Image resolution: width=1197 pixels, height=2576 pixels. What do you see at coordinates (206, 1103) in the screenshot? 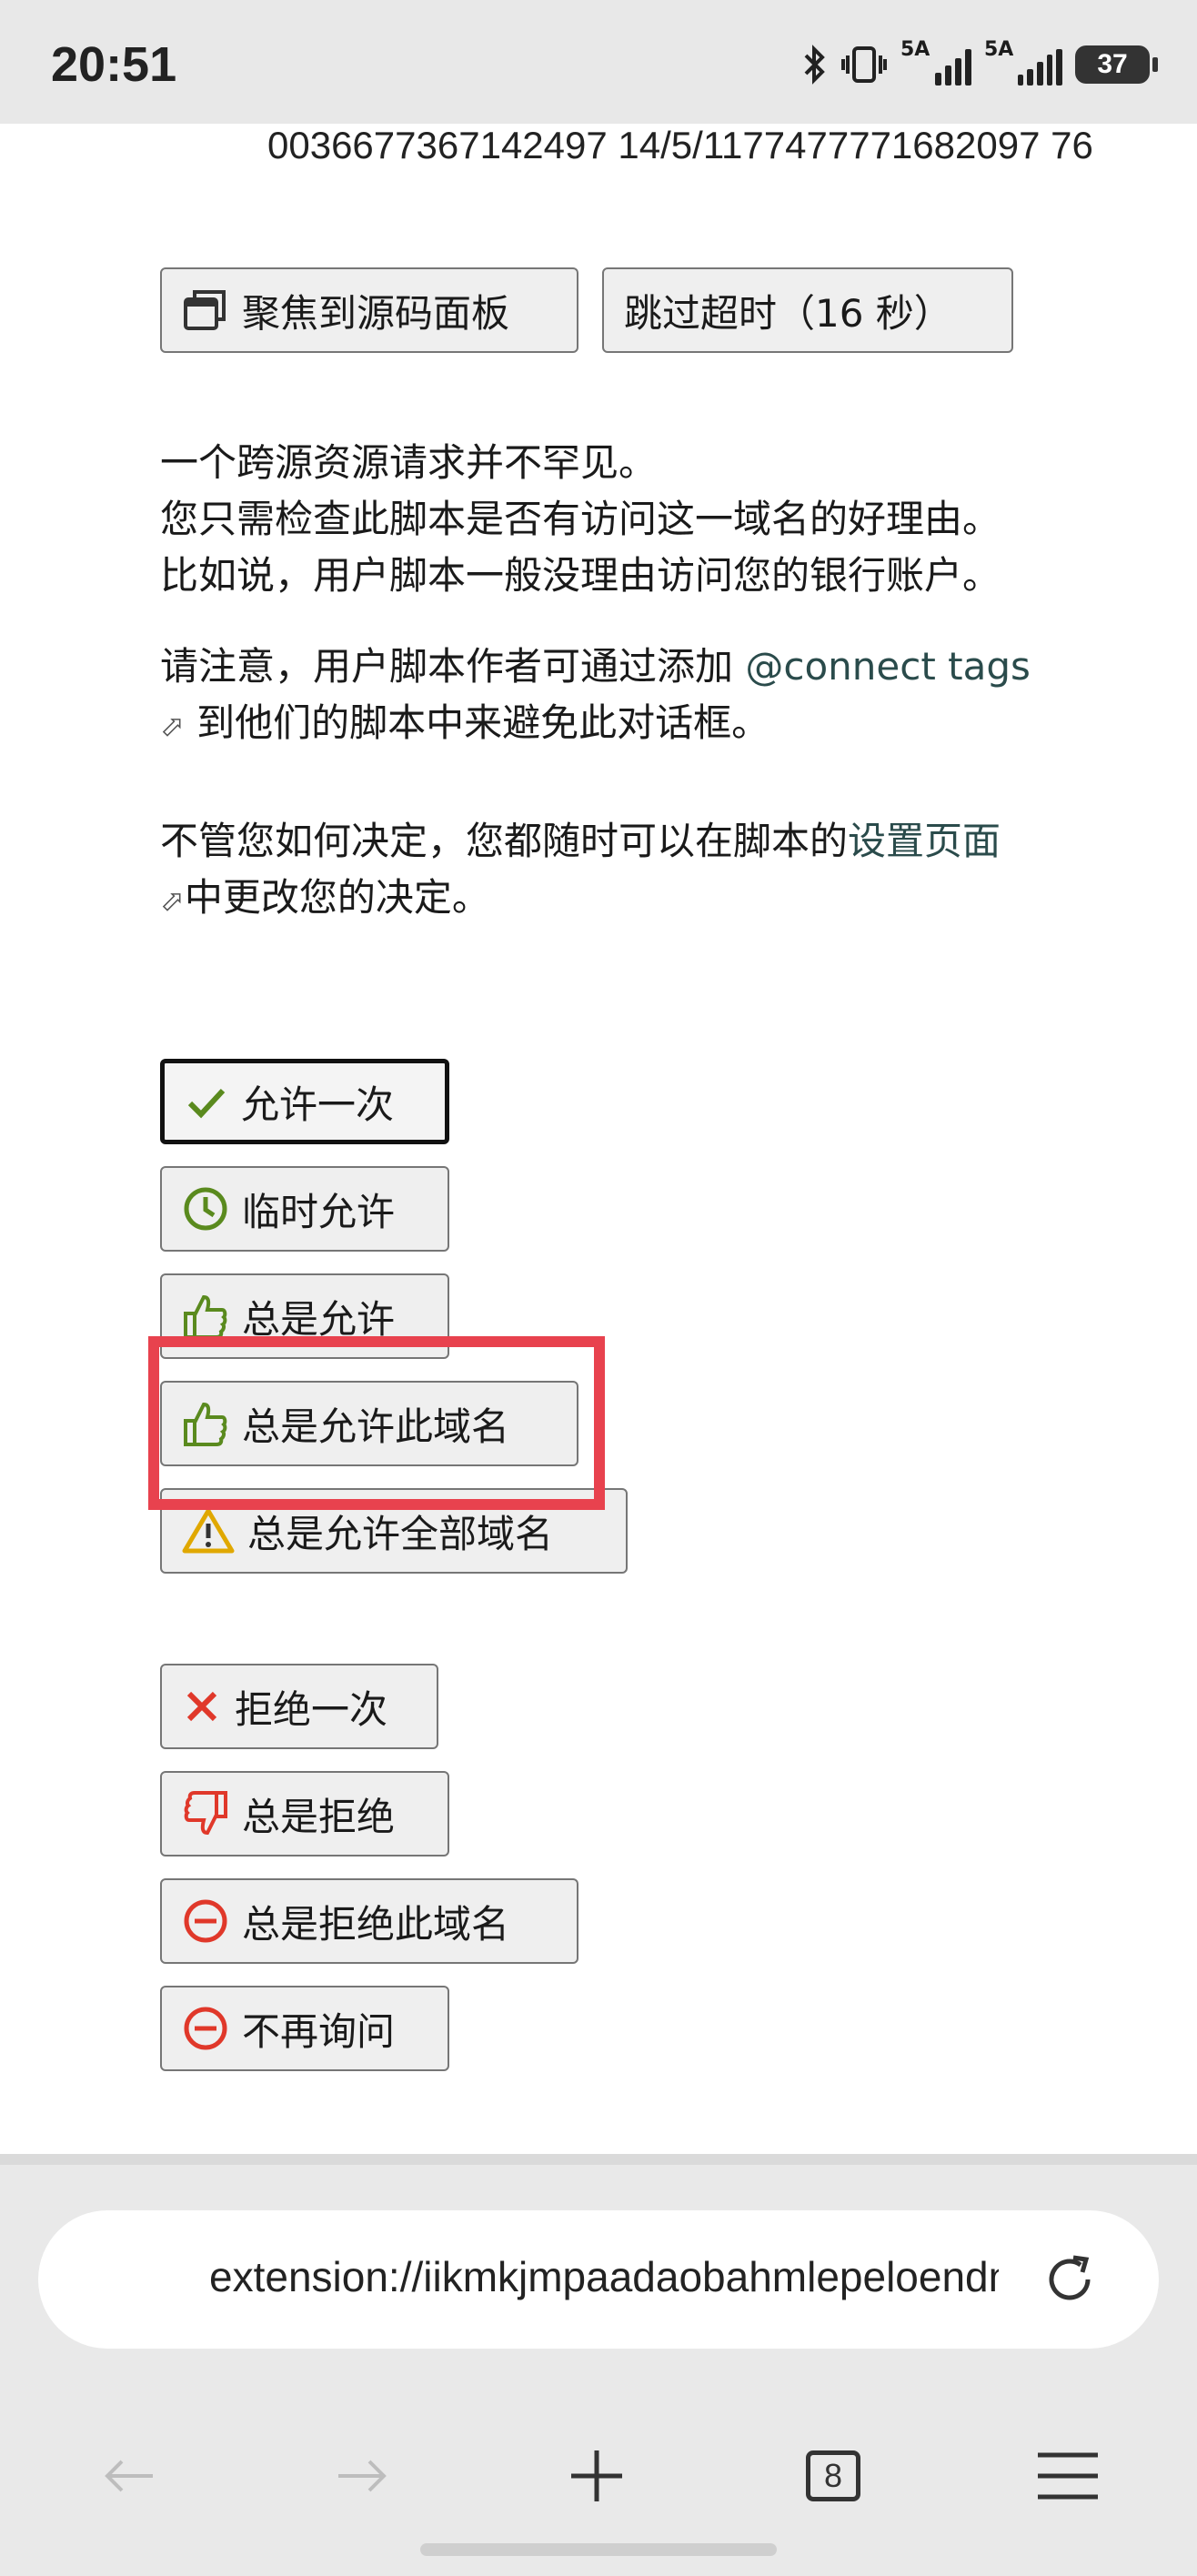
I see `checkmark-icon` at bounding box center [206, 1103].